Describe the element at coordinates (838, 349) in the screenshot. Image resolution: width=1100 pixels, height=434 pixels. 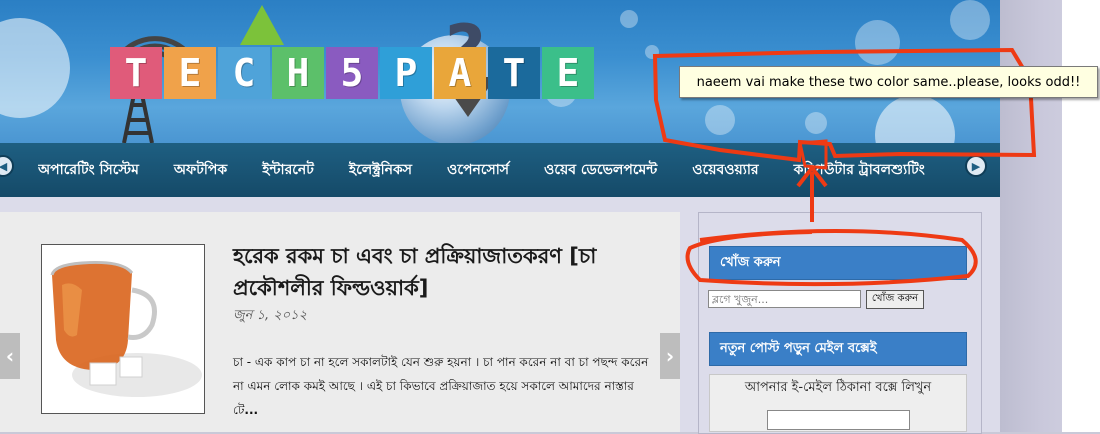
I see `subscribe-widget-heading: নতুন পোস্ট পড়ুন মেইল বক্সেই` at that location.